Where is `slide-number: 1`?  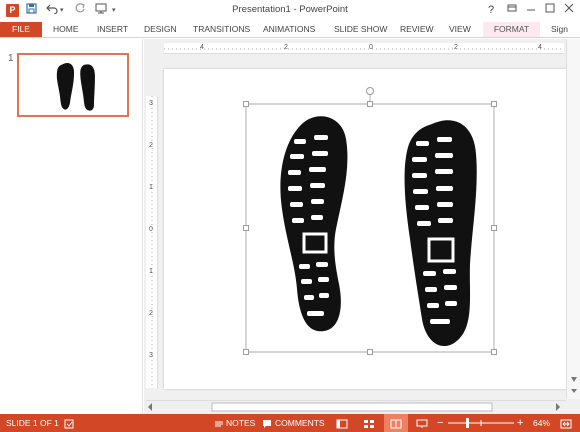
slide-number: 1 is located at coordinates (11, 58).